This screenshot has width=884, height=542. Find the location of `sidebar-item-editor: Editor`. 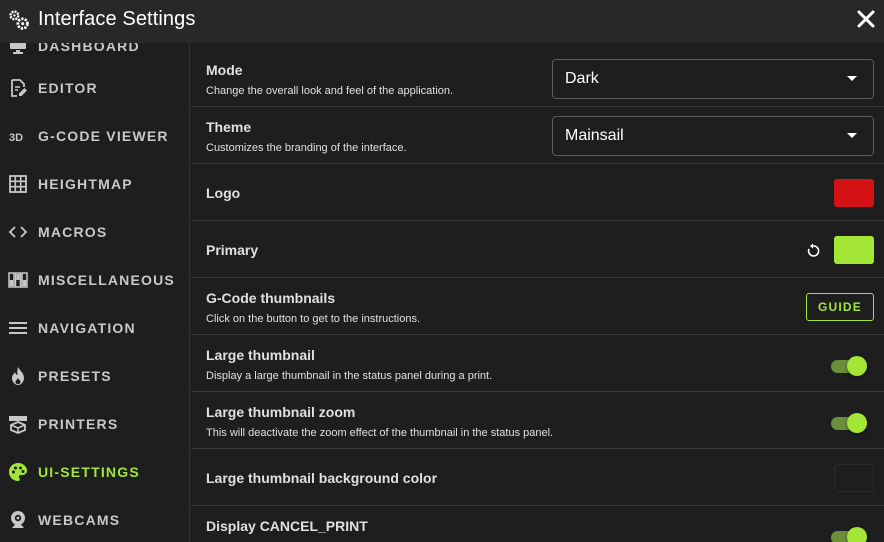

sidebar-item-editor: Editor is located at coordinates (94, 88).